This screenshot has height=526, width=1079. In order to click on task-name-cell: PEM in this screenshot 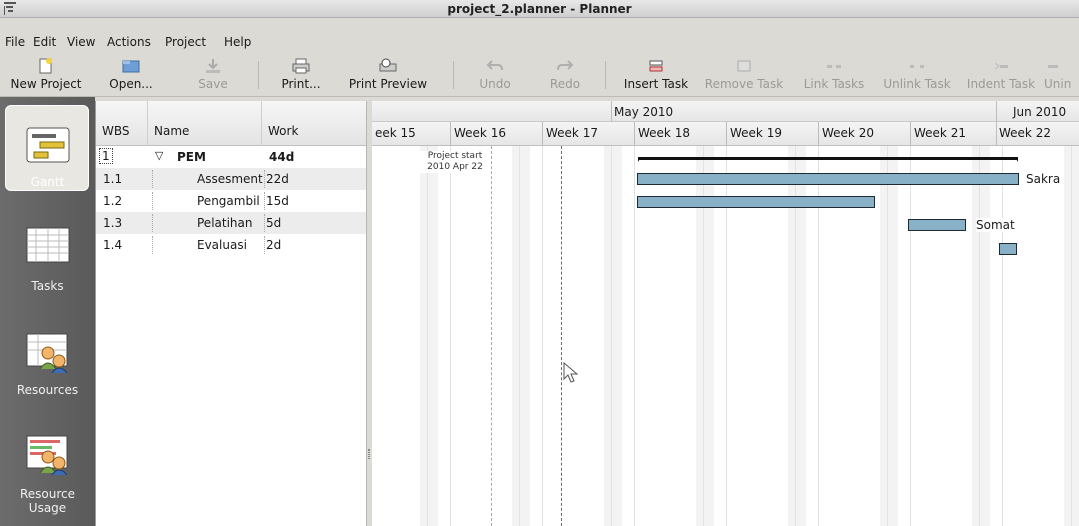, I will do `click(191, 157)`.